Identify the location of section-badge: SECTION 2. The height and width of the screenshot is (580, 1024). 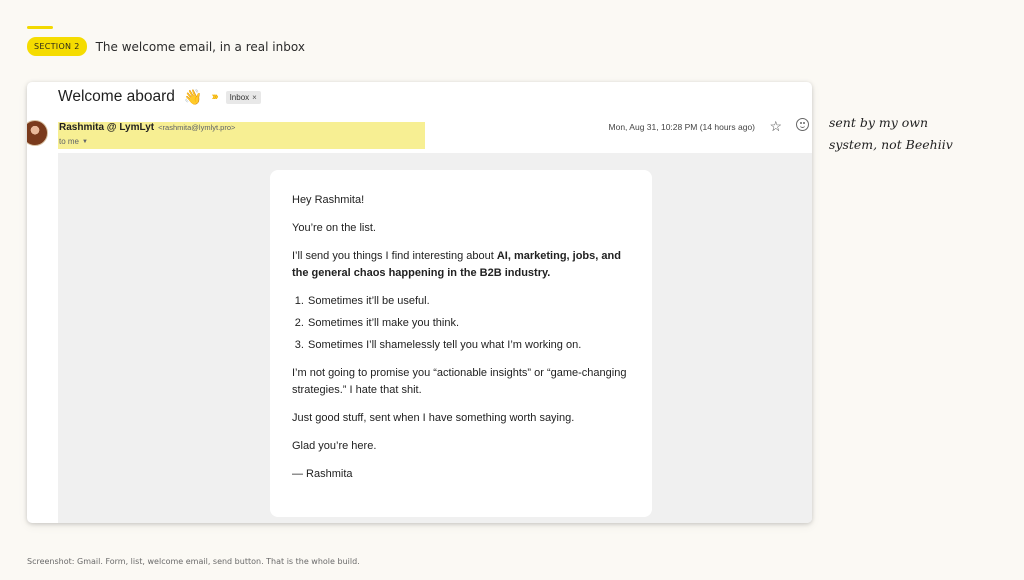
(57, 46).